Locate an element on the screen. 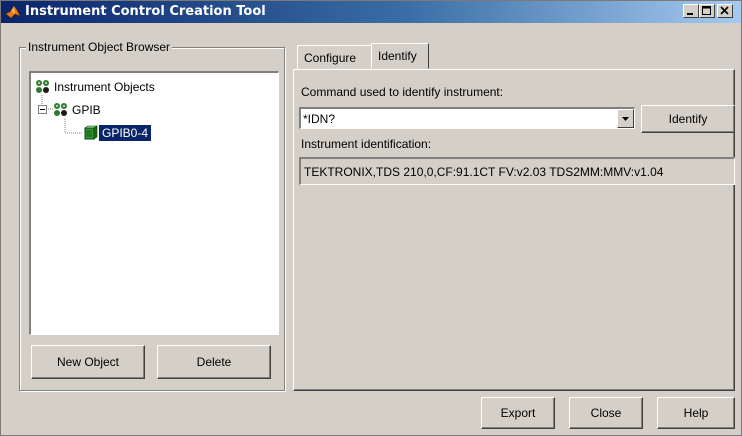  tree-node-gpib: GPIB is located at coordinates (78, 110).